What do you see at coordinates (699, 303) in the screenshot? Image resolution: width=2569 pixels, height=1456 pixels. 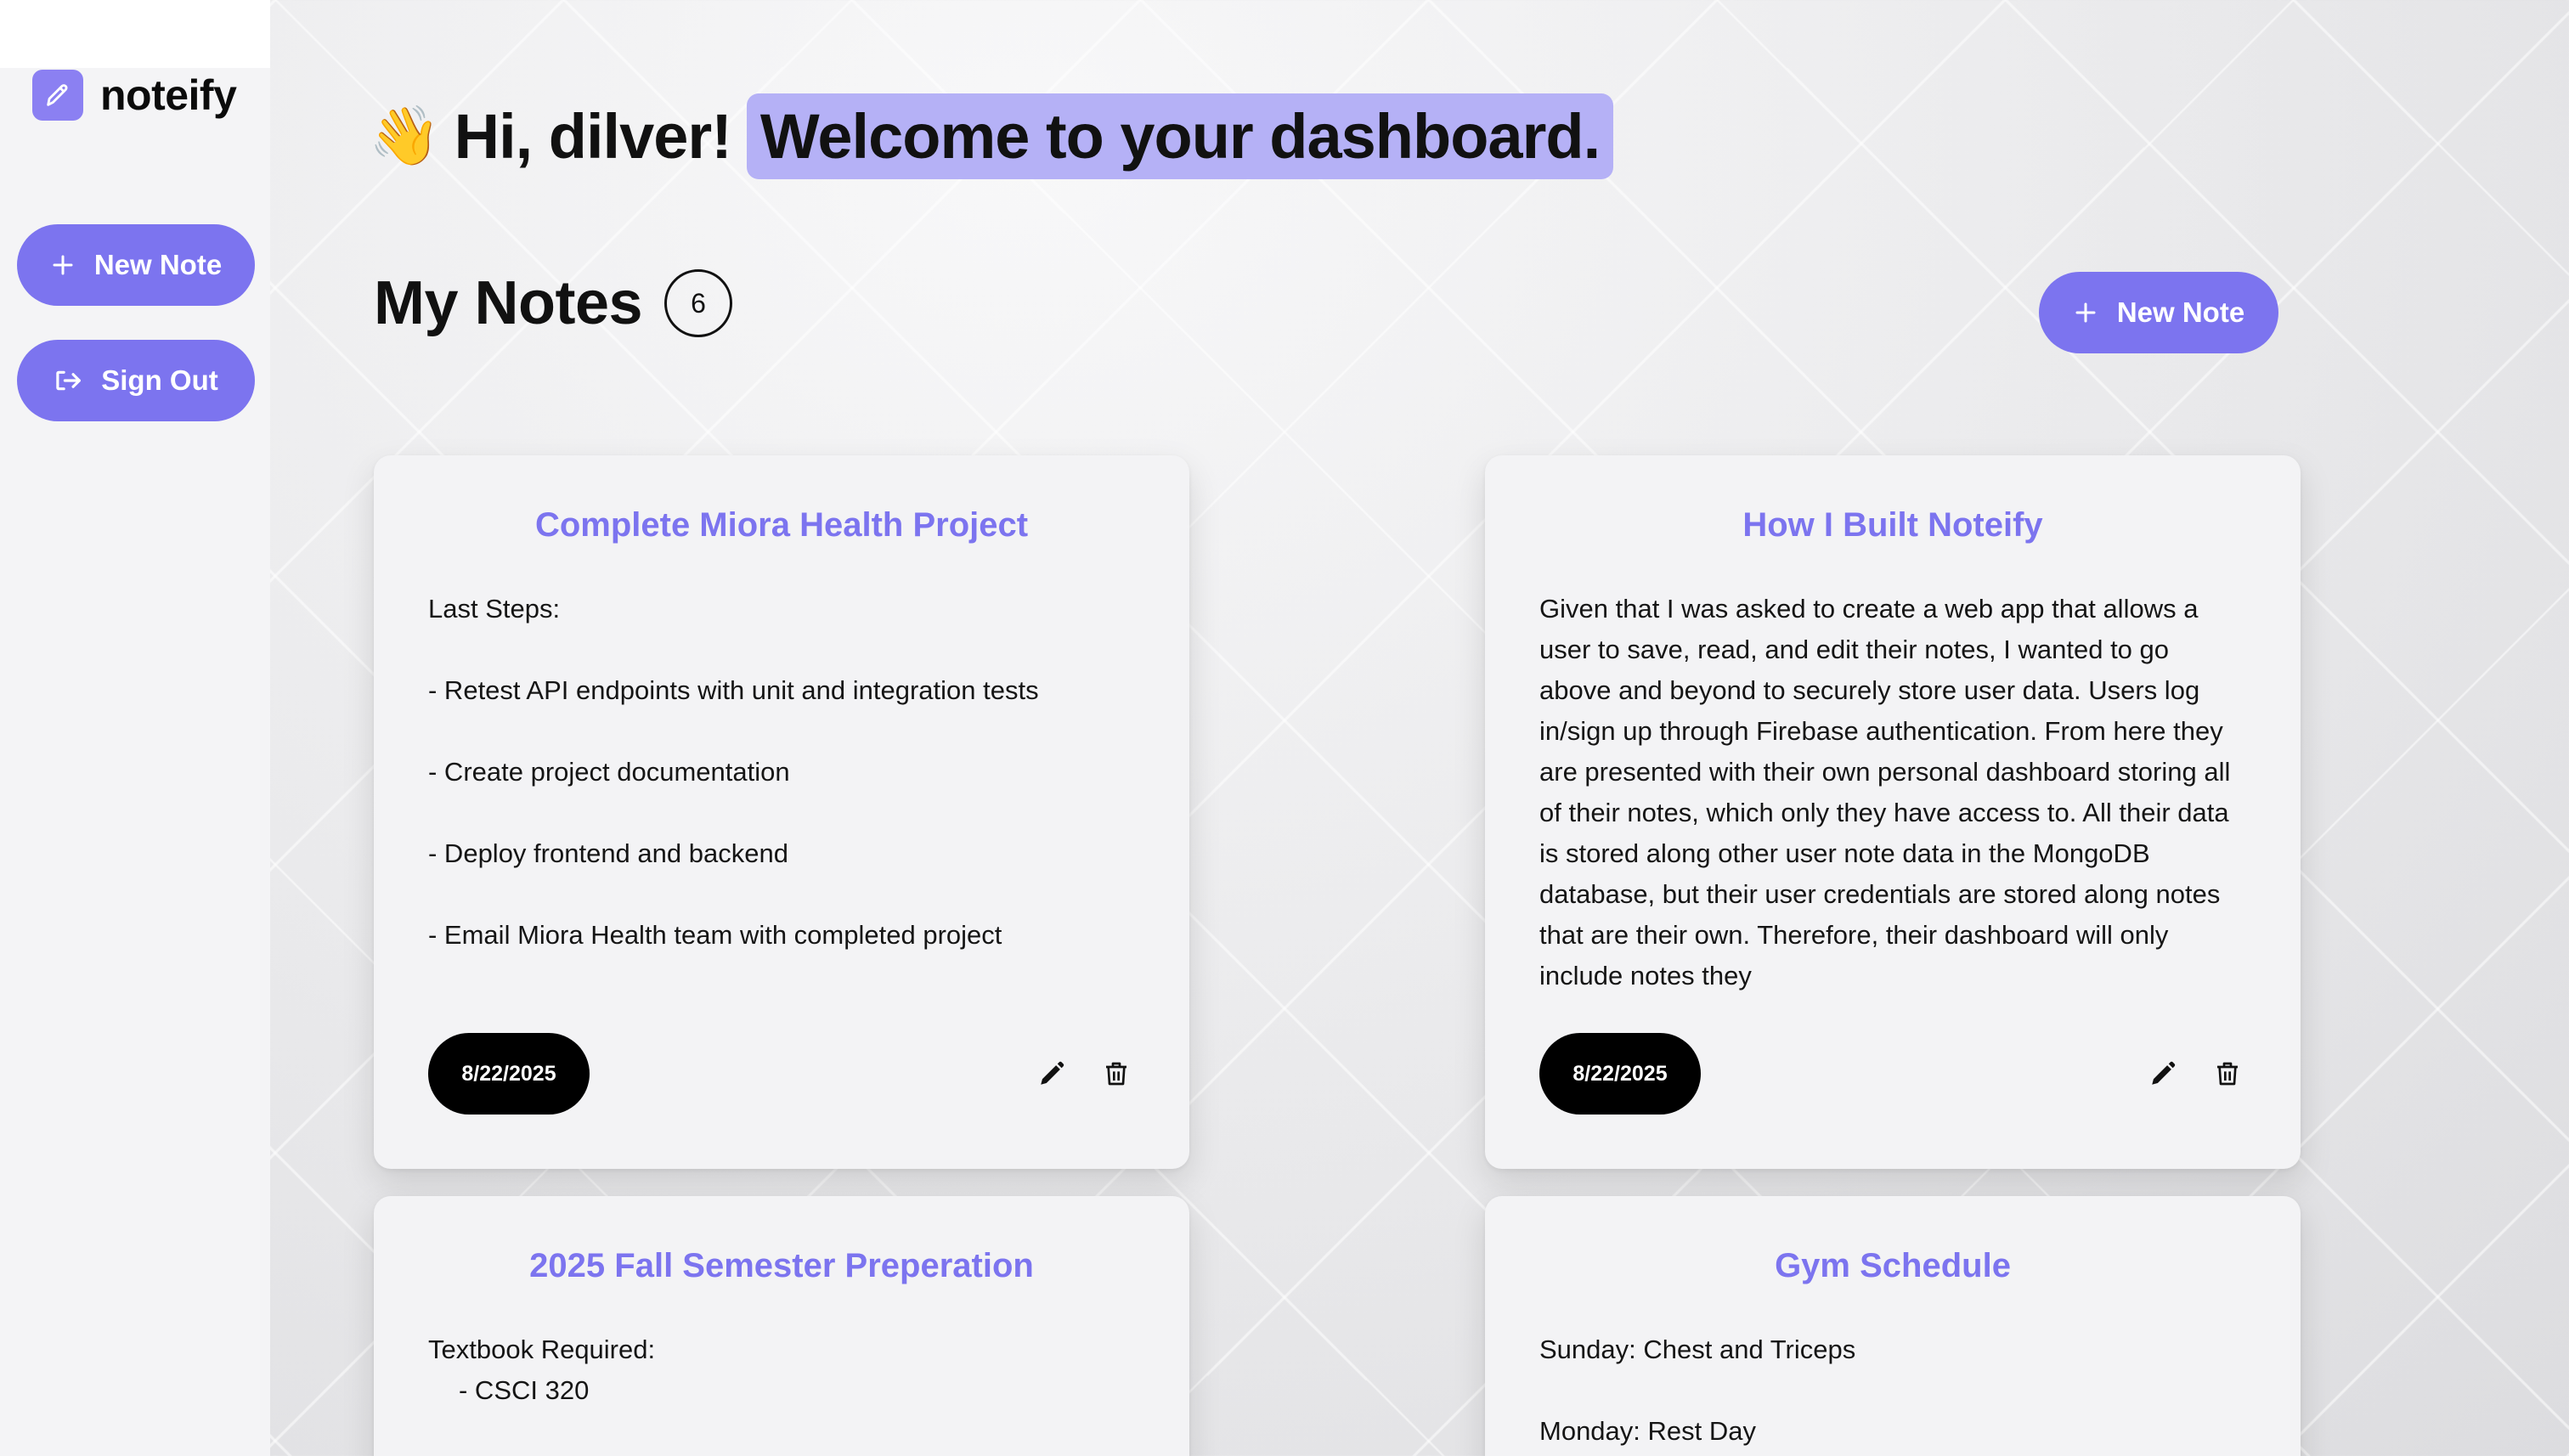 I see `notes-count-badge: 6` at bounding box center [699, 303].